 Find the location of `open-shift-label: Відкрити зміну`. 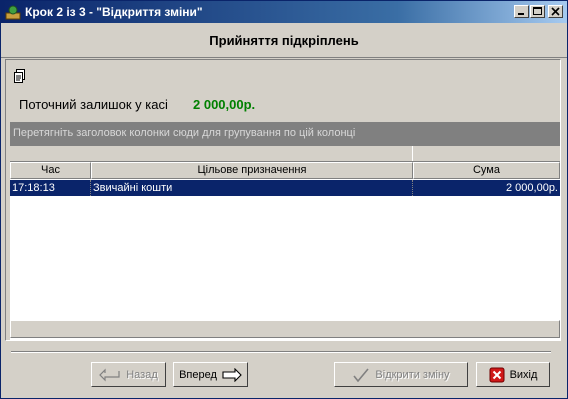

open-shift-label: Відкрити зміну is located at coordinates (412, 374).